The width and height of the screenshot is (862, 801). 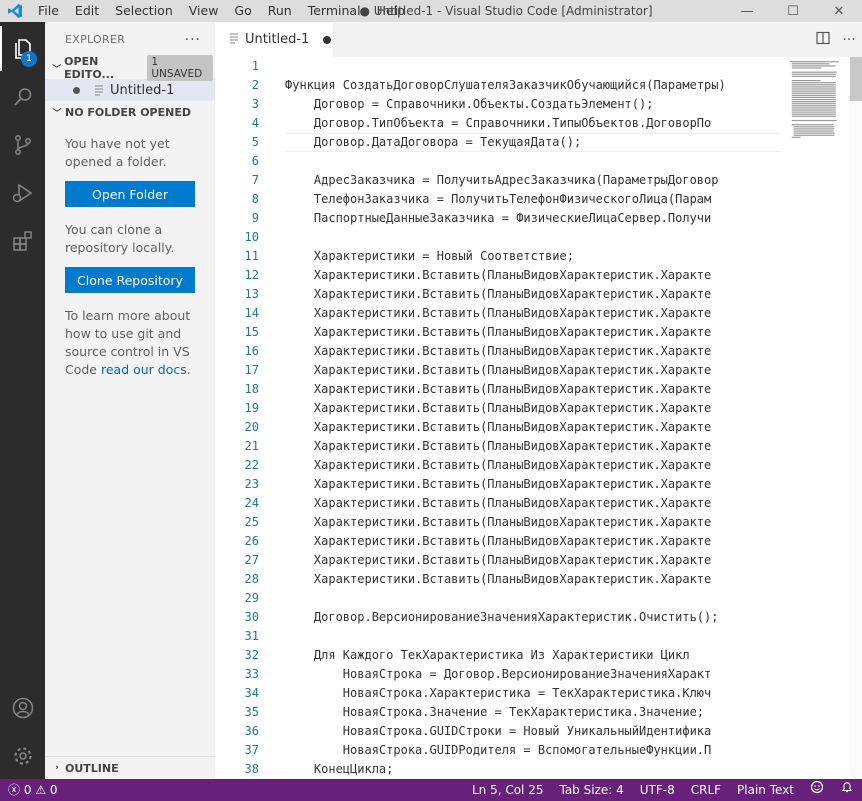 I want to click on search-activity-button, so click(x=22, y=96).